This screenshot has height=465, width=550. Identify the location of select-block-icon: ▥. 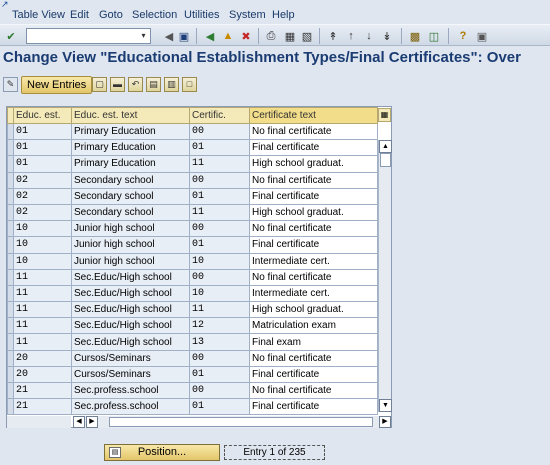
(171, 84).